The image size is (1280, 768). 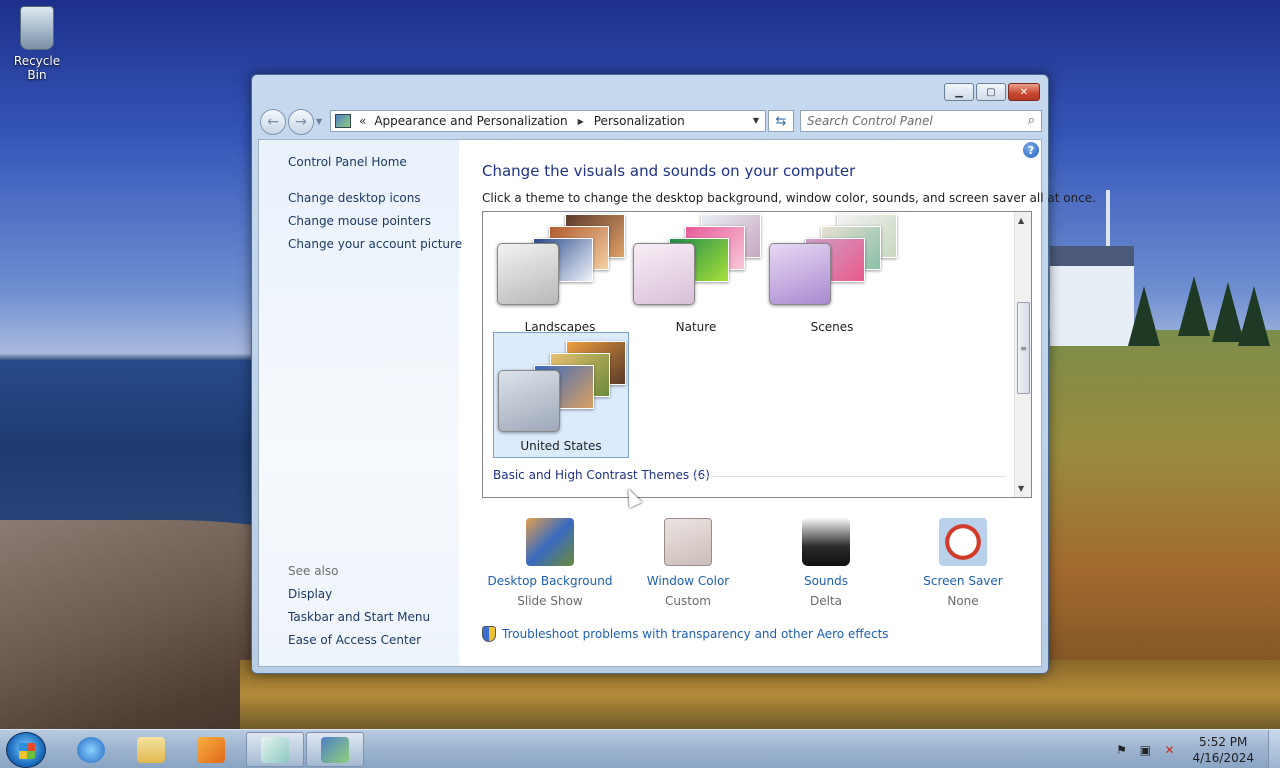 I want to click on clock: 5:52 PM 4/16/2024, so click(x=1223, y=750).